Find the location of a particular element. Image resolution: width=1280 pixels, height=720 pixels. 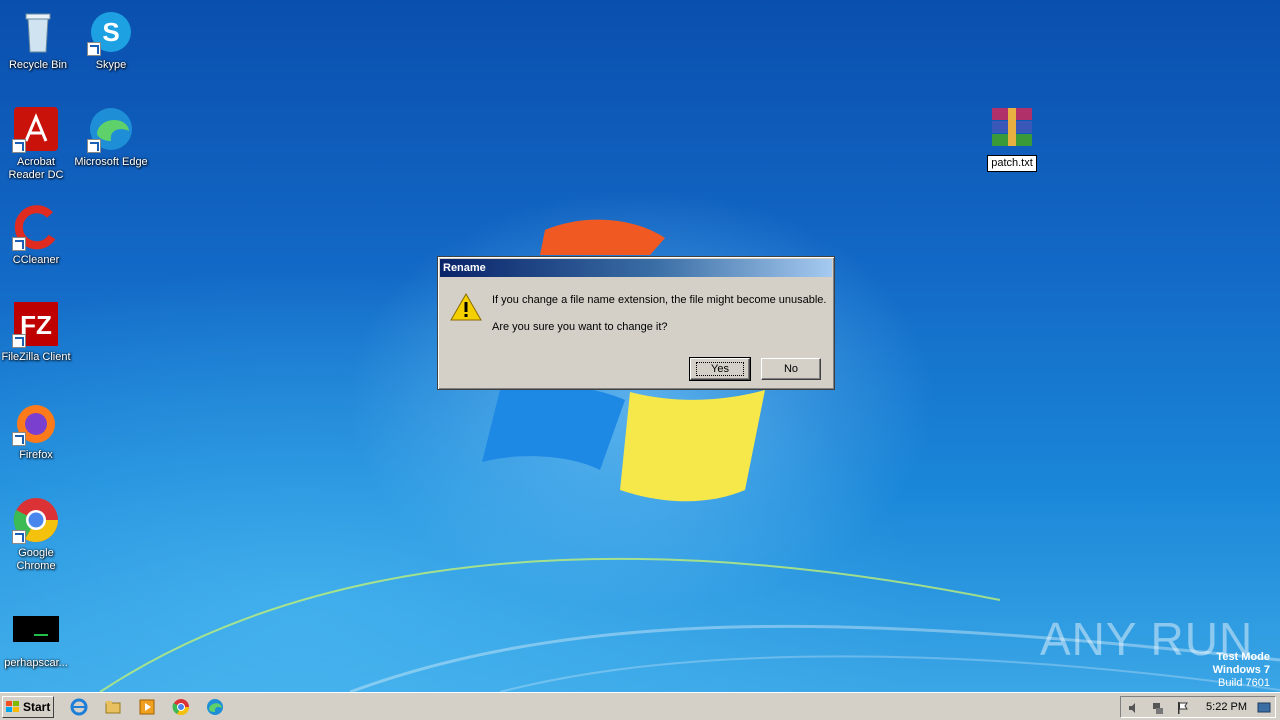

acrobat-icon is located at coordinates (36, 129).